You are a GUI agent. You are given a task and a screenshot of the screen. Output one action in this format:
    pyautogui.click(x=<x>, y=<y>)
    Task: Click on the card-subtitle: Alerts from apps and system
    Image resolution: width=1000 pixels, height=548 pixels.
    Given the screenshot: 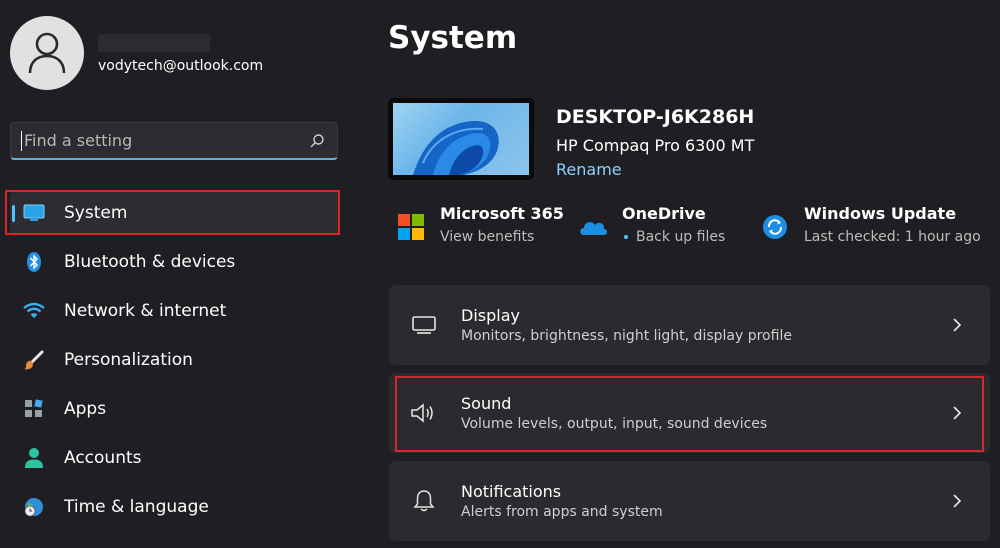 What is the action you would take?
    pyautogui.click(x=562, y=512)
    